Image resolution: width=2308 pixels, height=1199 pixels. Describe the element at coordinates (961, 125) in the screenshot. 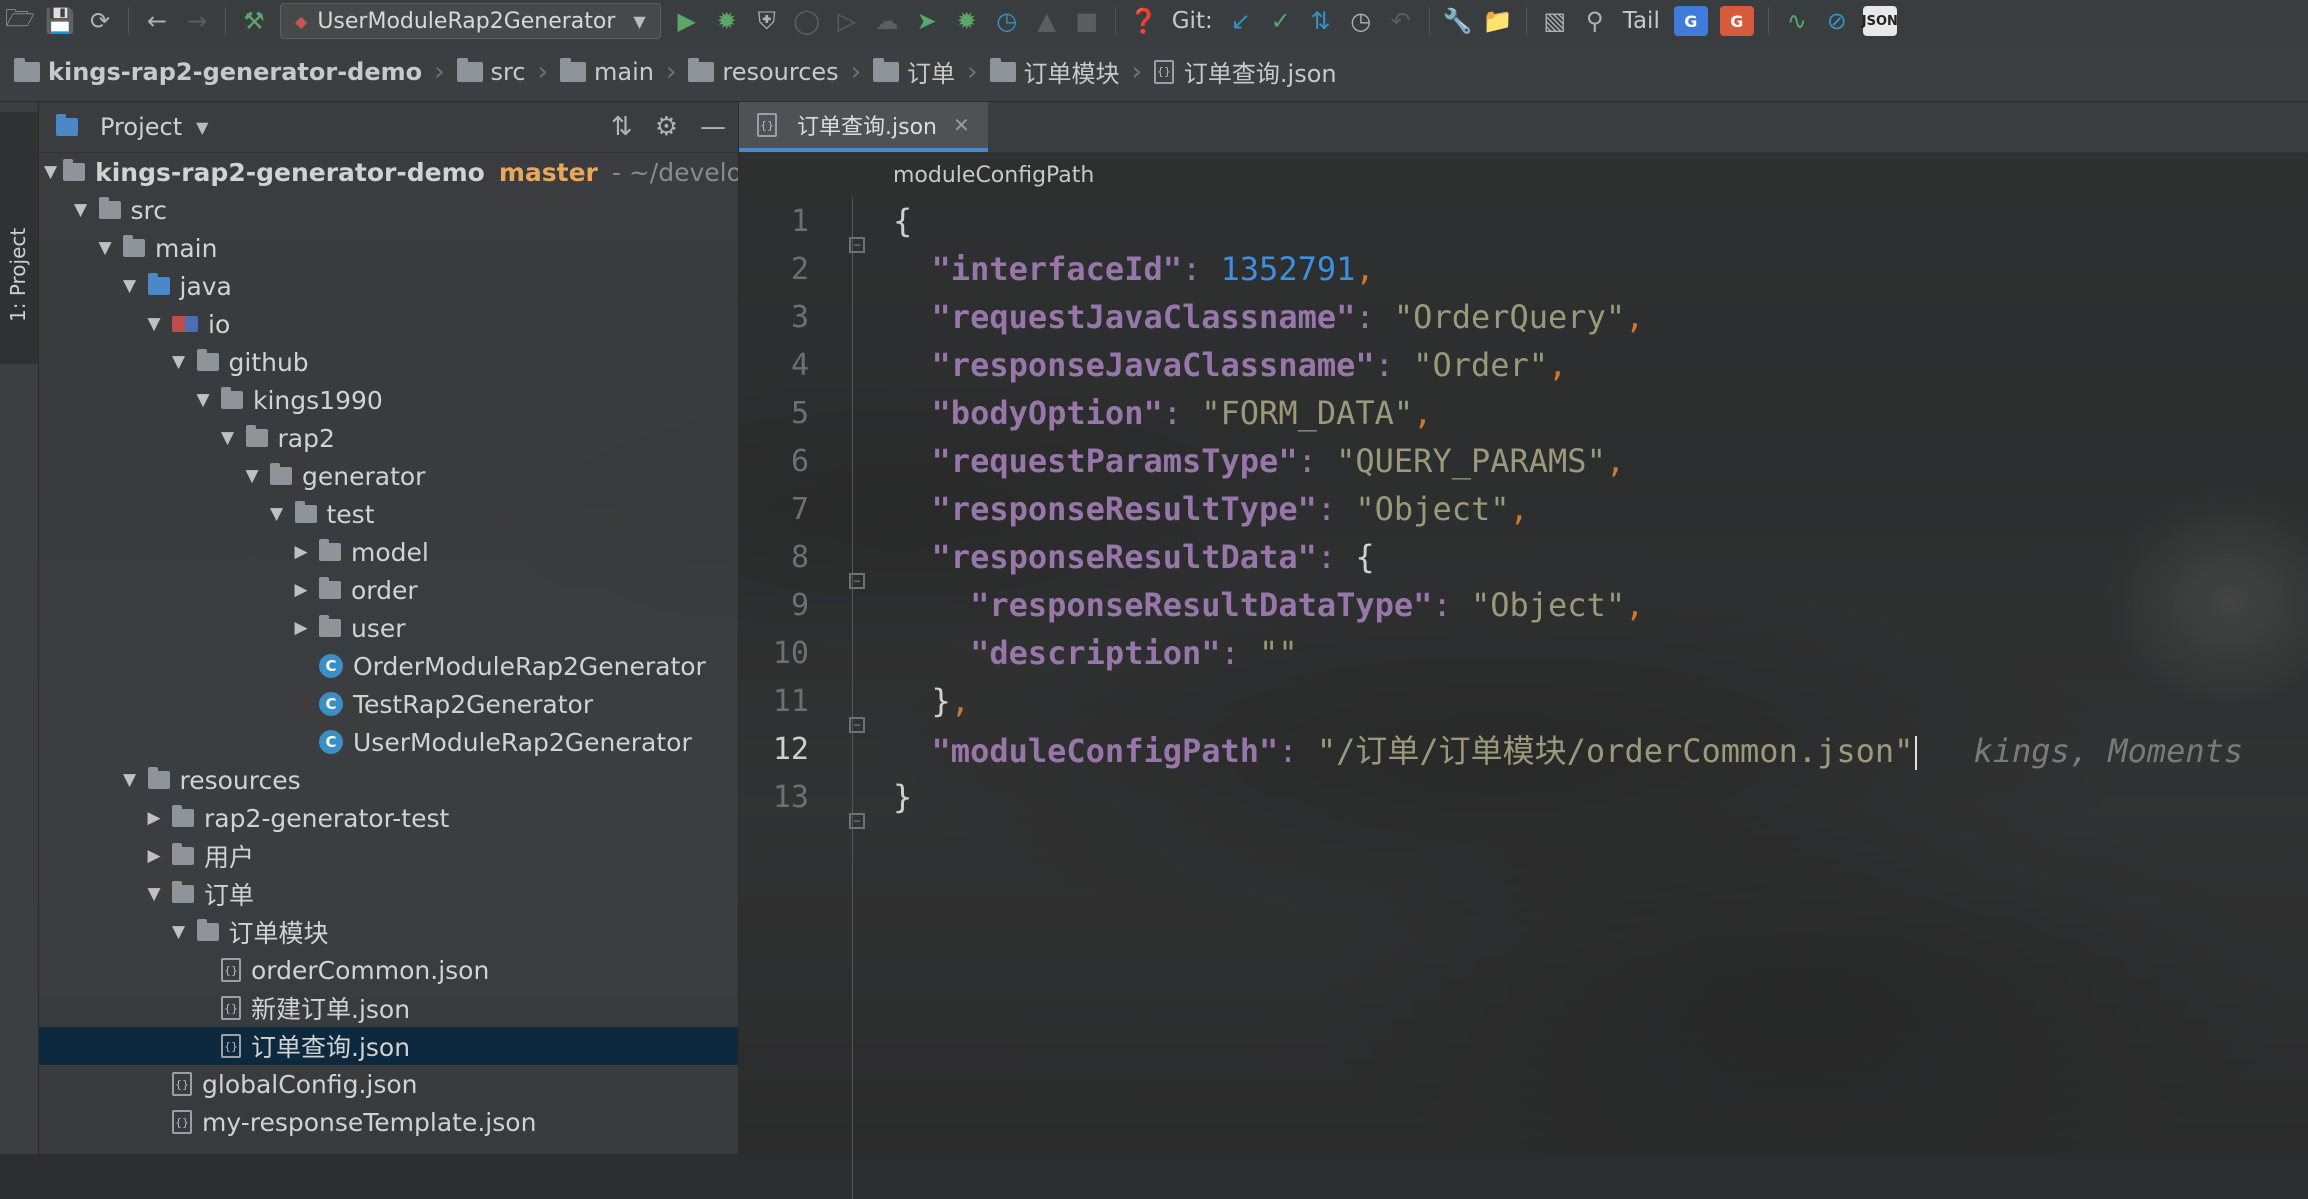

I see `close-icon: ✕` at that location.